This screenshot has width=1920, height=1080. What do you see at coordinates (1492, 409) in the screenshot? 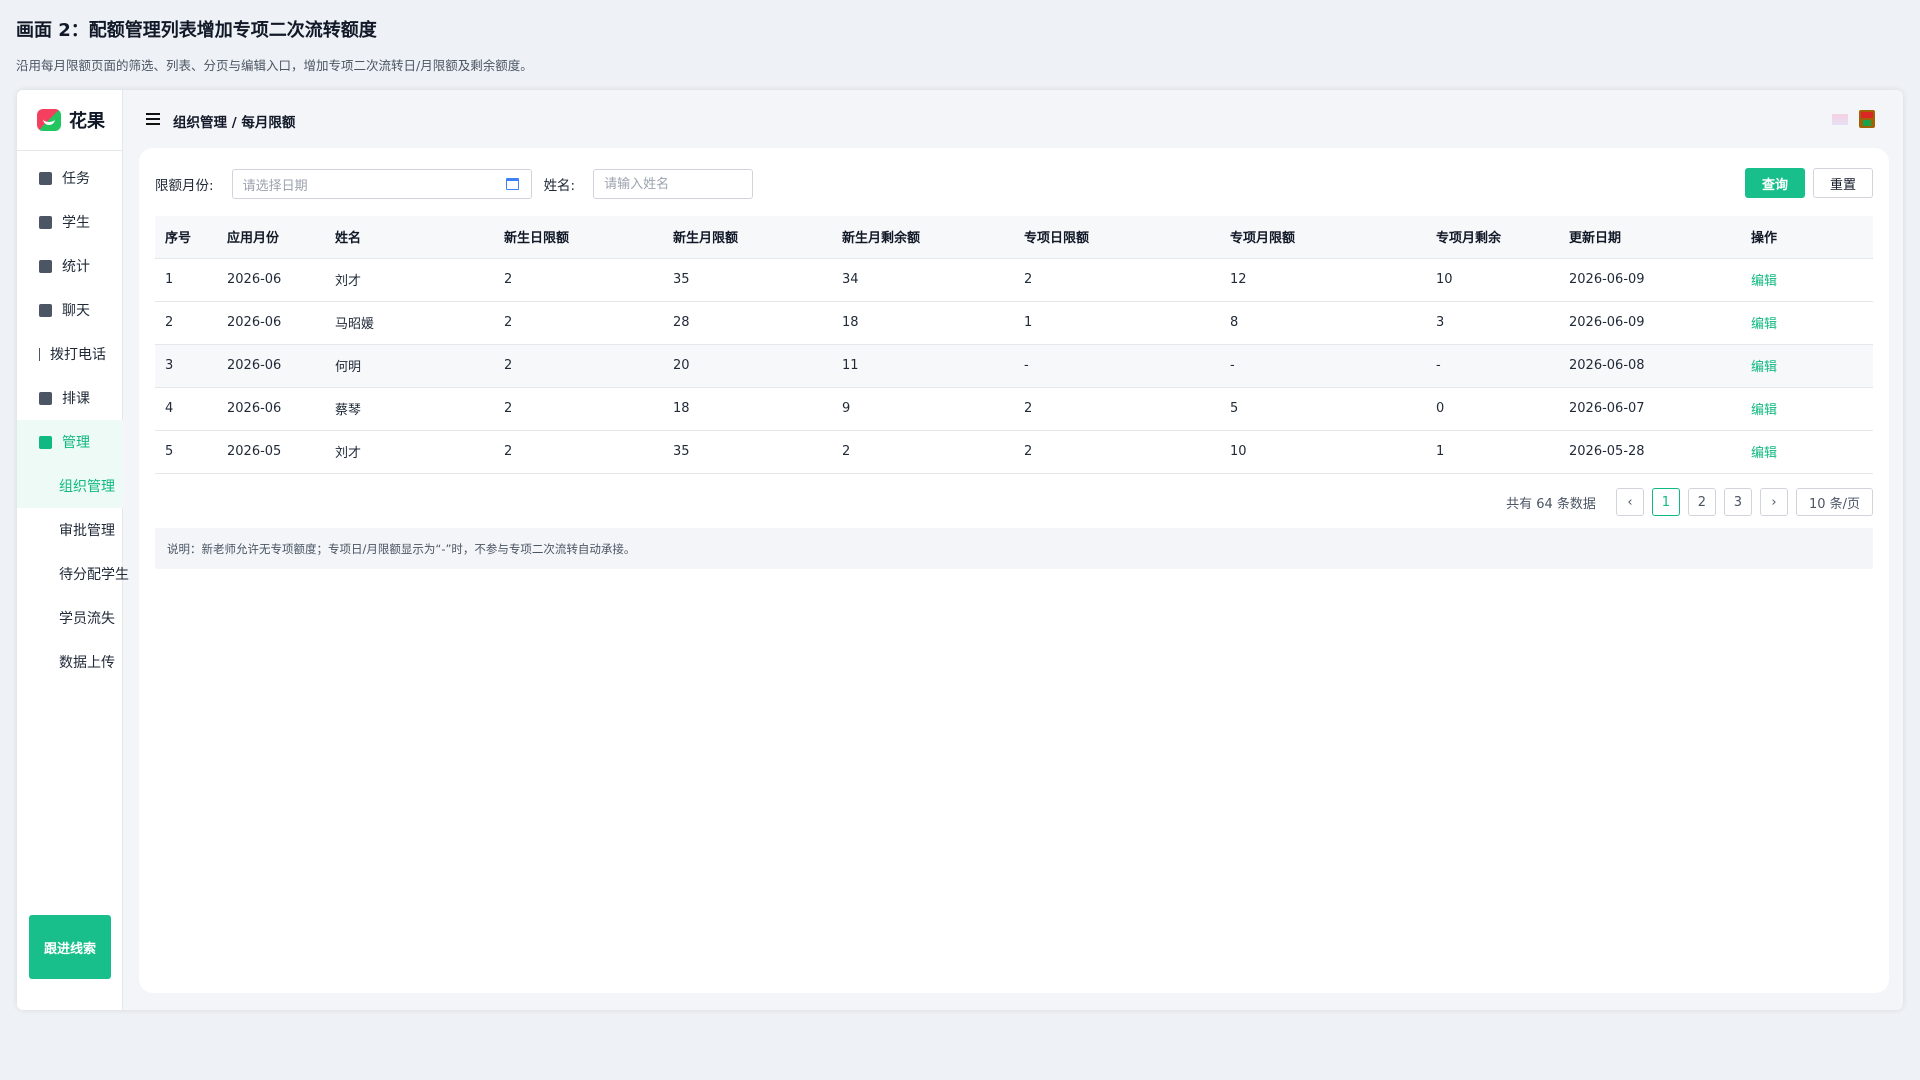
I see `table-cell: 0` at bounding box center [1492, 409].